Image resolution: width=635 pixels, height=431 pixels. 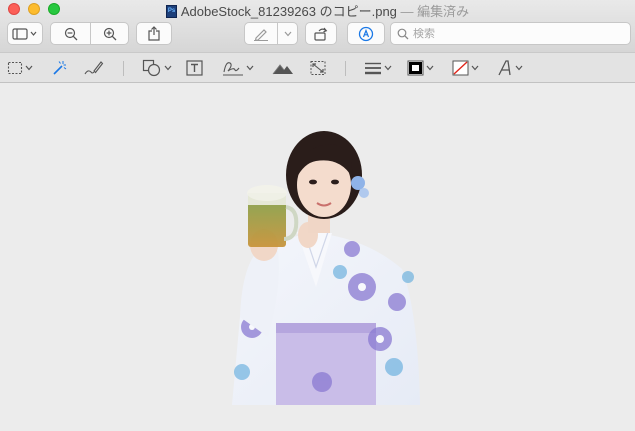 I want to click on border-color-tool, so click(x=420, y=68).